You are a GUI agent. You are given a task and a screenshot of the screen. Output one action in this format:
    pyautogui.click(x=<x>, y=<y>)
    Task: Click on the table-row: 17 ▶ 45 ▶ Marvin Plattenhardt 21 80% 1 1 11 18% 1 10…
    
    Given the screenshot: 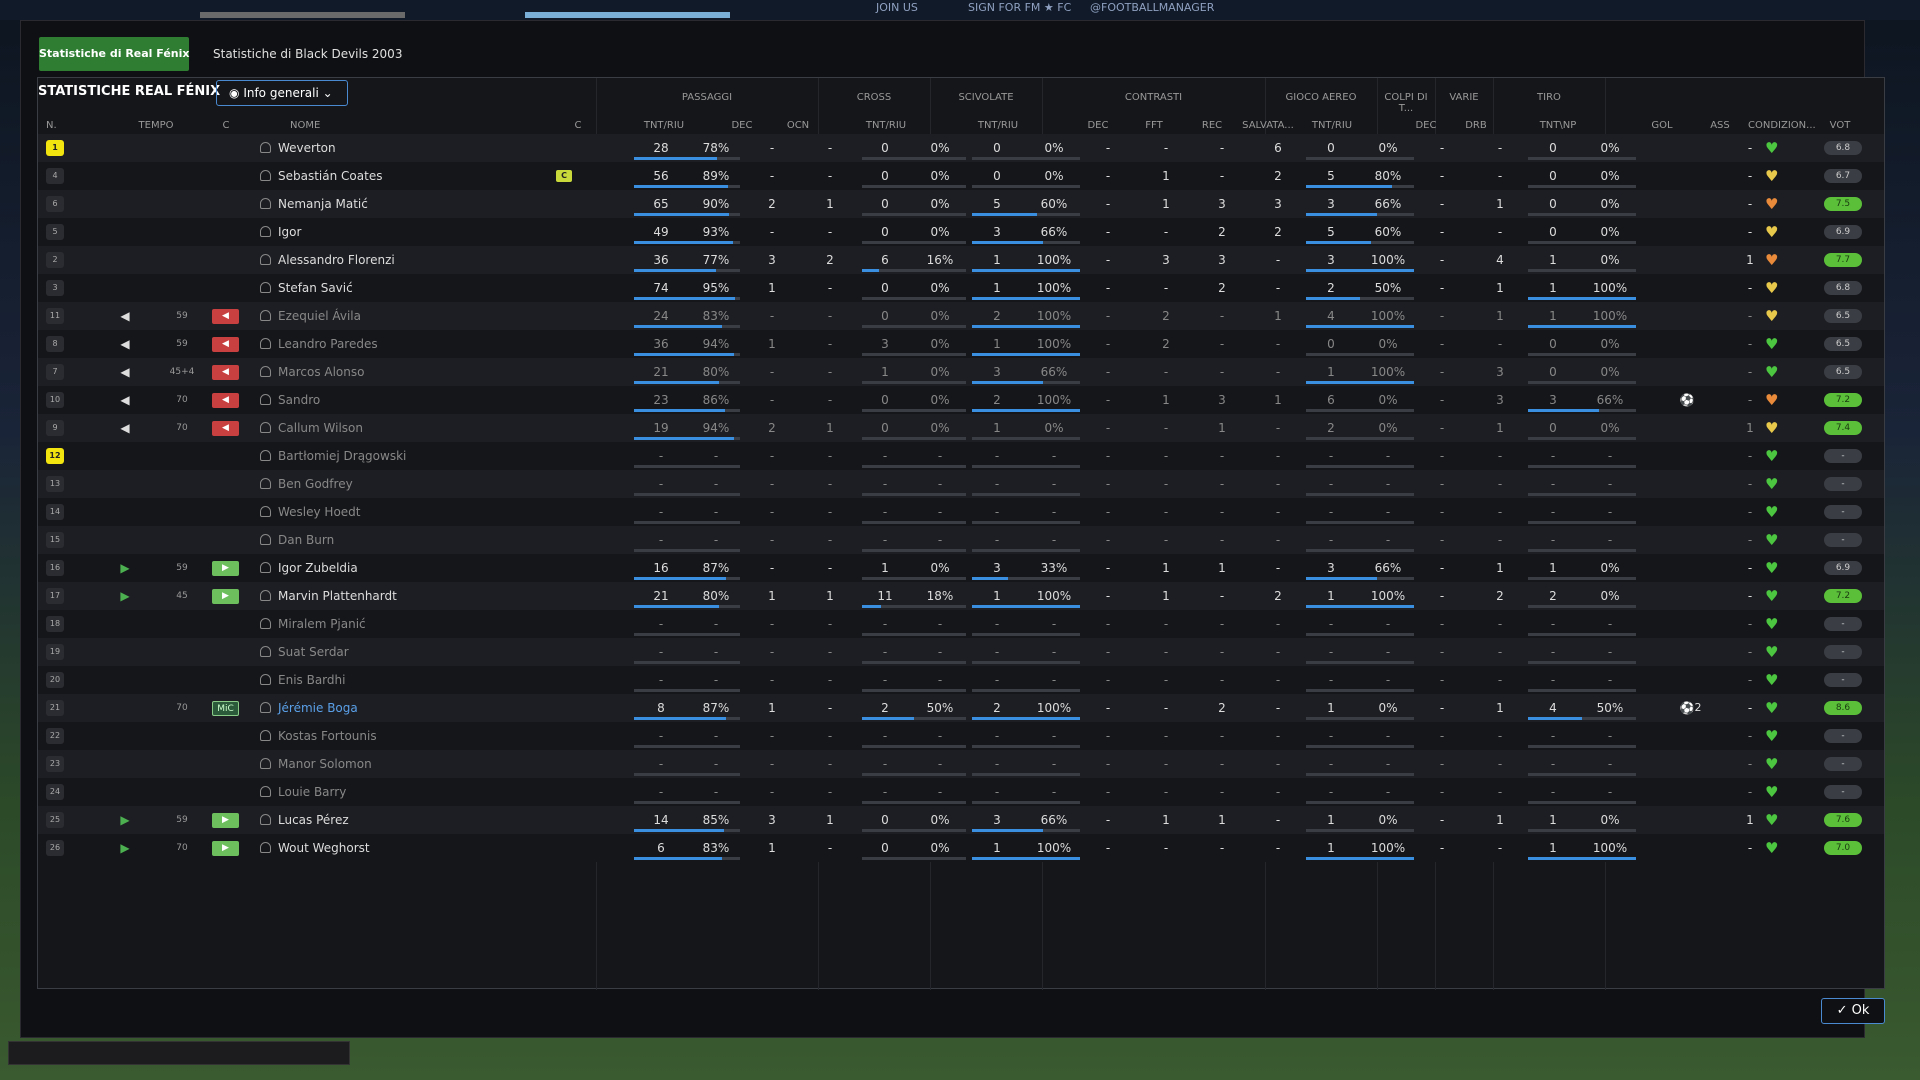 What is the action you would take?
    pyautogui.click(x=961, y=596)
    